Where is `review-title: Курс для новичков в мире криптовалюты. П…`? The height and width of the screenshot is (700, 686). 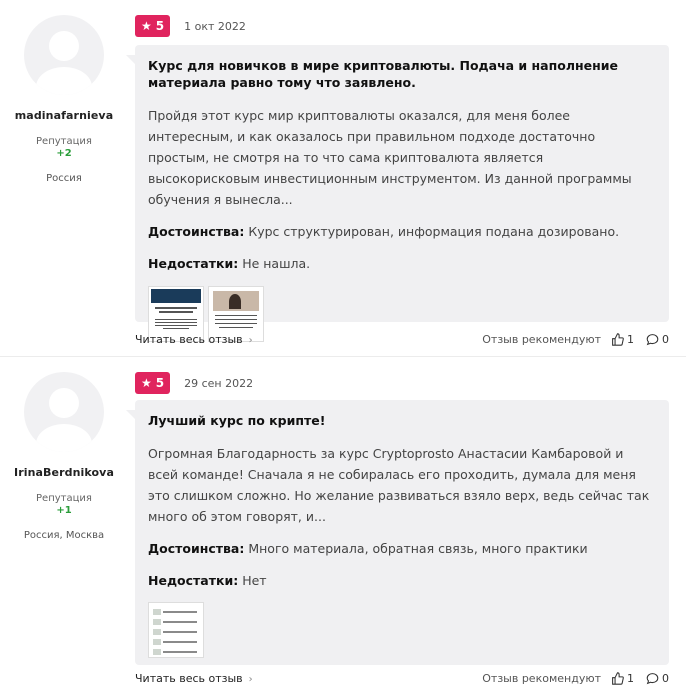
review-title: Курс для новичков в мире криптовалюты. П… is located at coordinates (402, 74).